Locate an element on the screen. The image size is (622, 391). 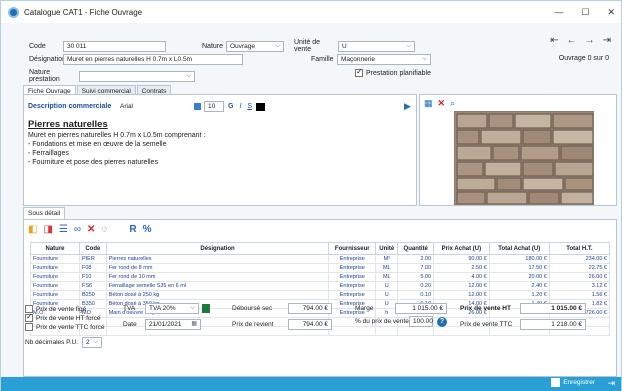
col-designation: Désignation is located at coordinates (217, 248).